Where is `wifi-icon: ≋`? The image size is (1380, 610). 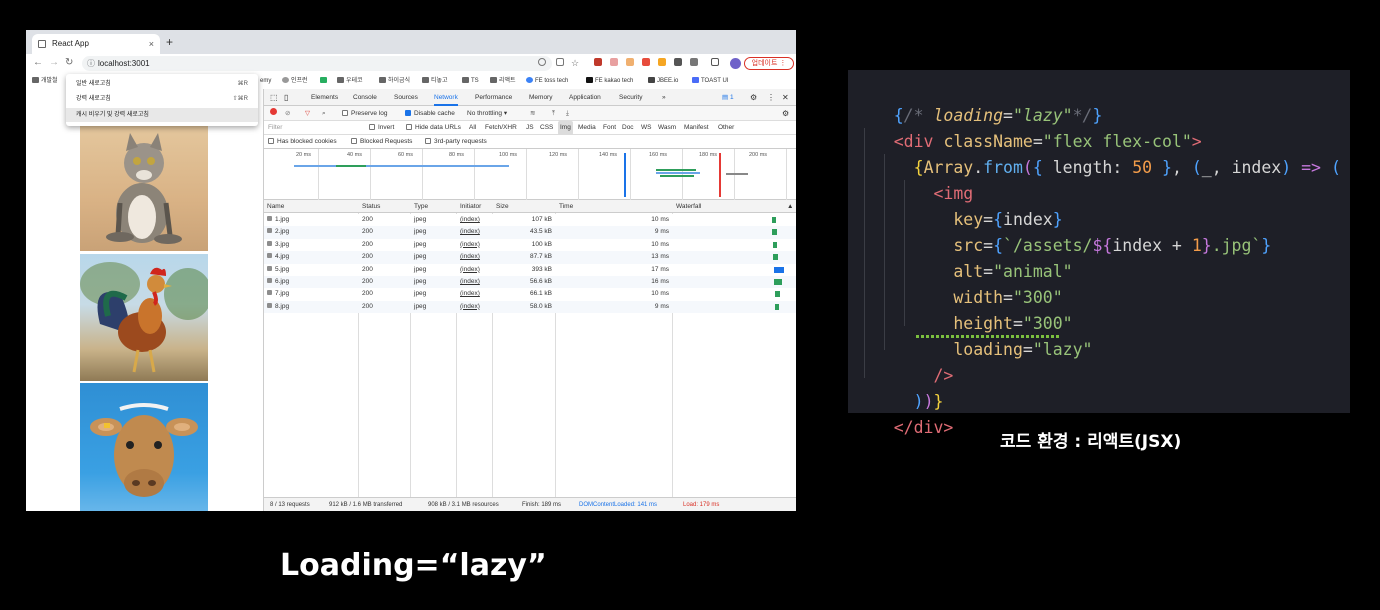
wifi-icon: ≋ is located at coordinates (532, 113).